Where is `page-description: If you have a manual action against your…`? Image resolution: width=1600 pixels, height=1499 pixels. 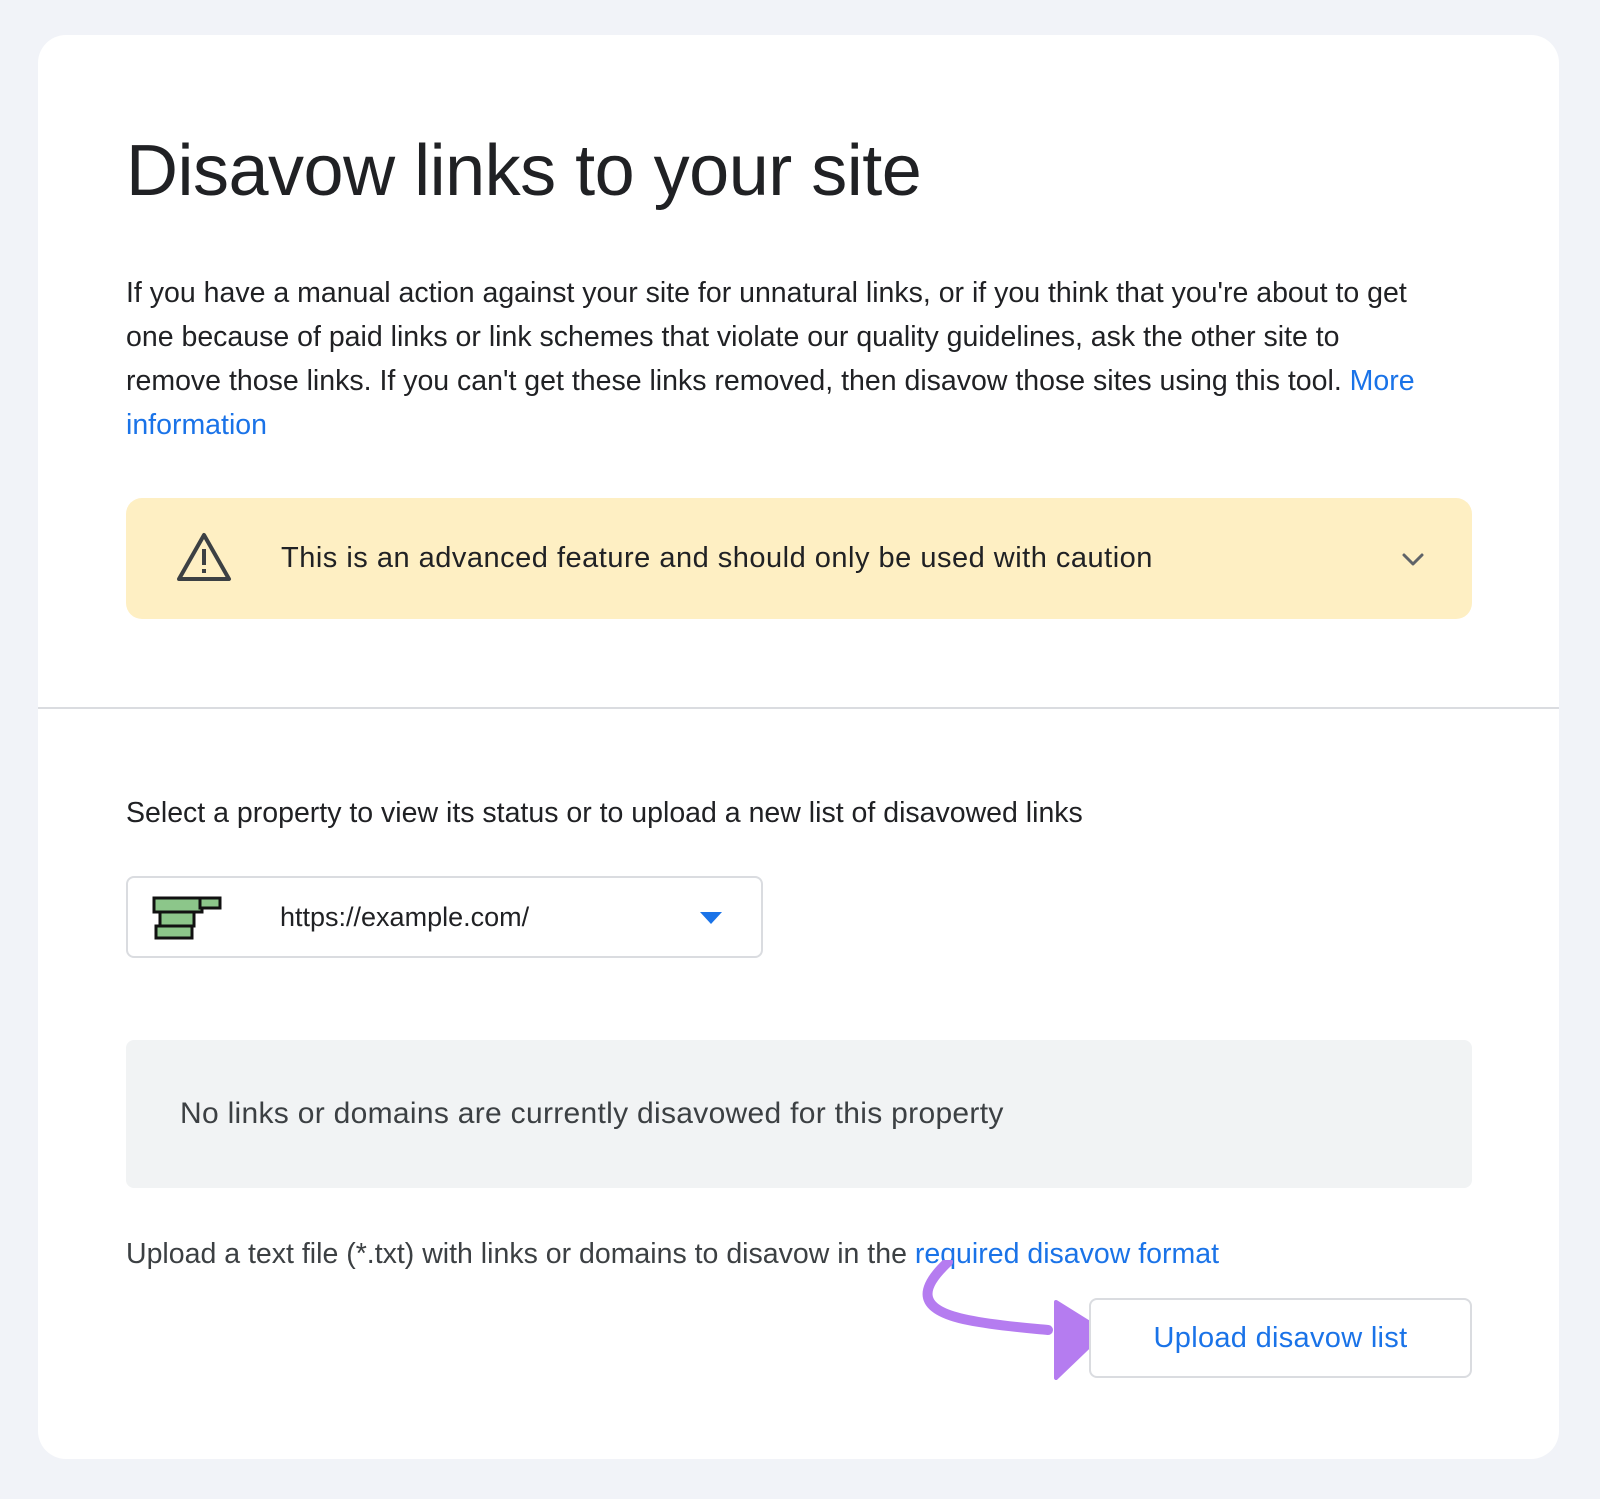
page-description: If you have a manual action against your… is located at coordinates (776, 359).